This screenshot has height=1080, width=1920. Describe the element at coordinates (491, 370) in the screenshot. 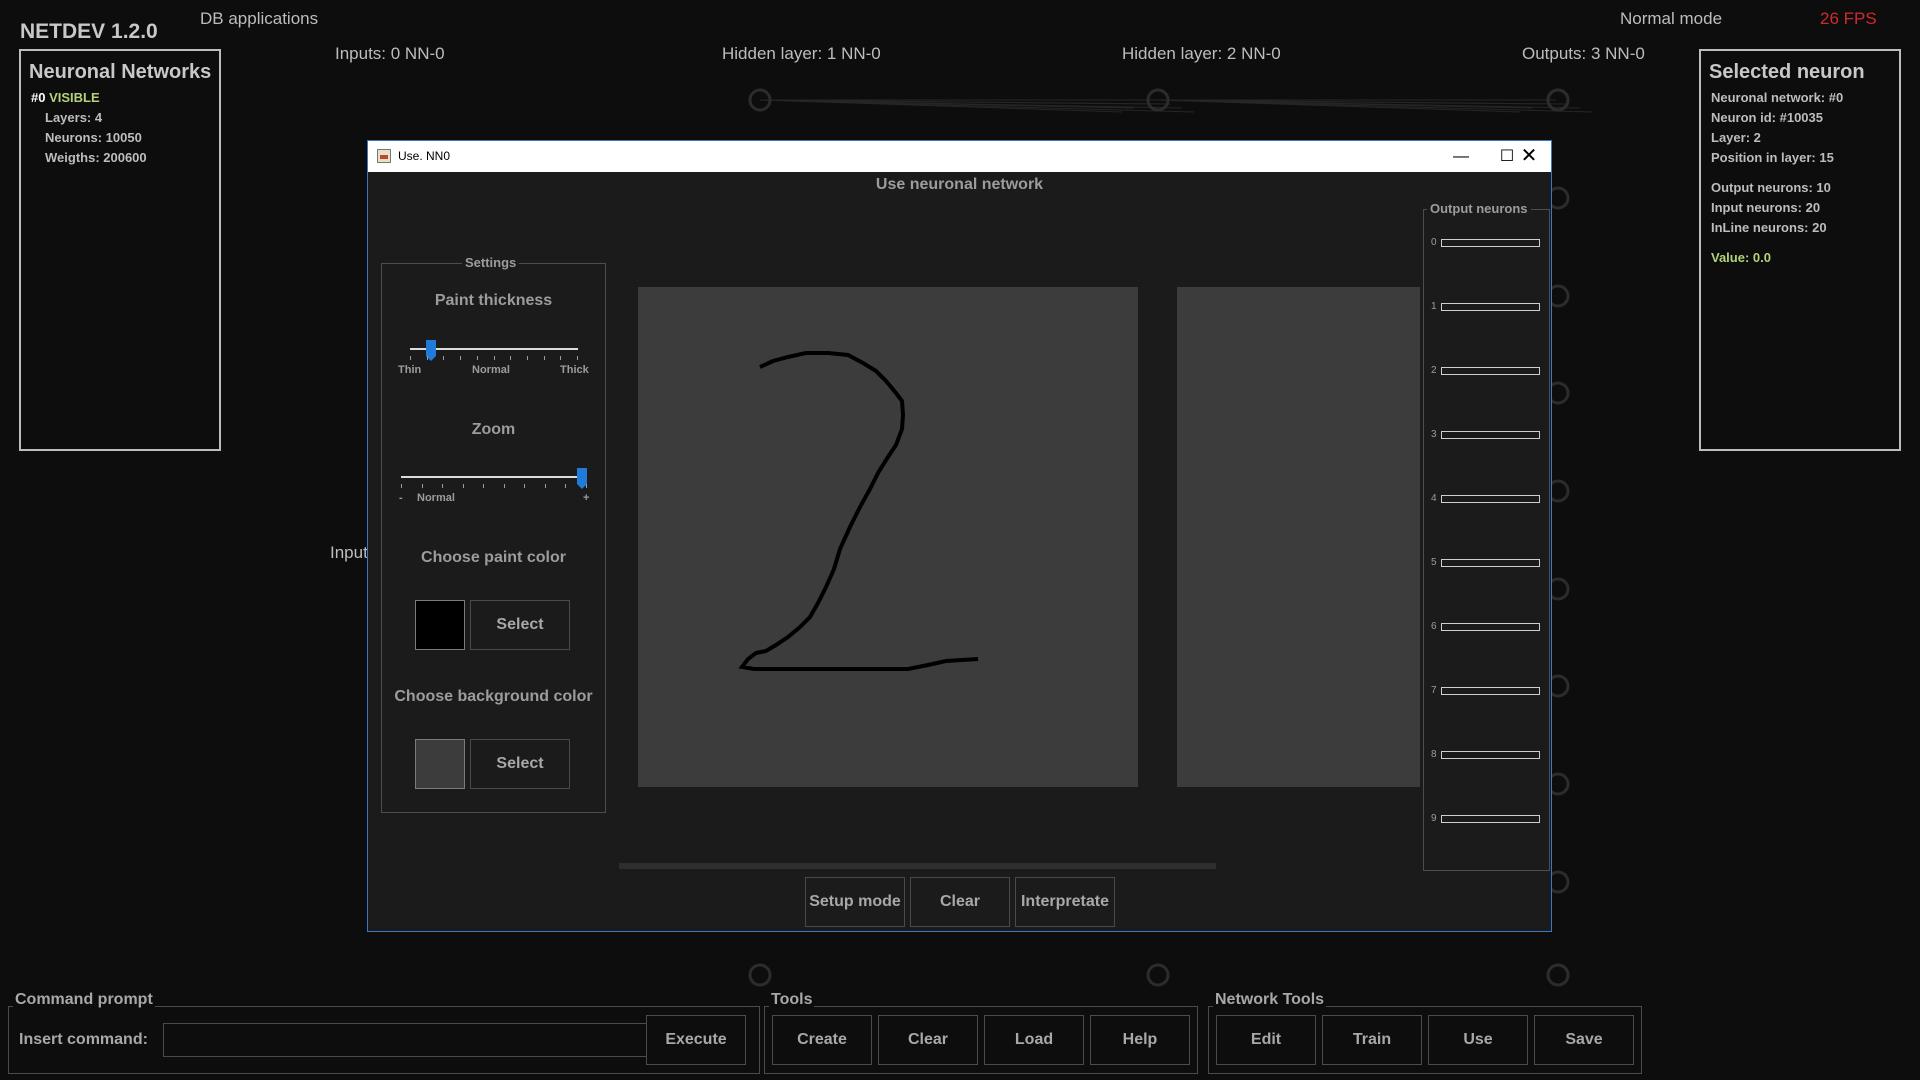

I see `thickness-normal-label: Normal` at that location.